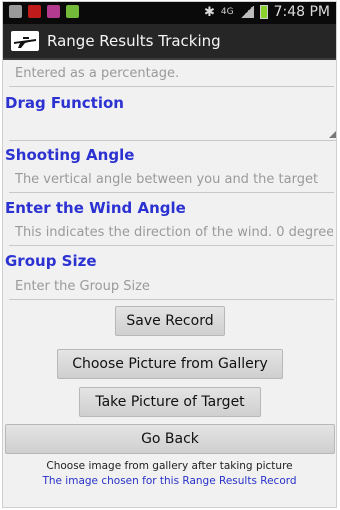 This screenshot has height=510, width=340. Describe the element at coordinates (209, 12) in the screenshot. I see `bluetooth-icon: ✱` at that location.